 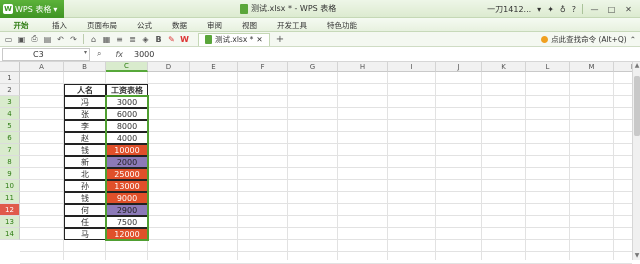 I want to click on zoom-search-icon: ⌕, so click(x=99, y=54).